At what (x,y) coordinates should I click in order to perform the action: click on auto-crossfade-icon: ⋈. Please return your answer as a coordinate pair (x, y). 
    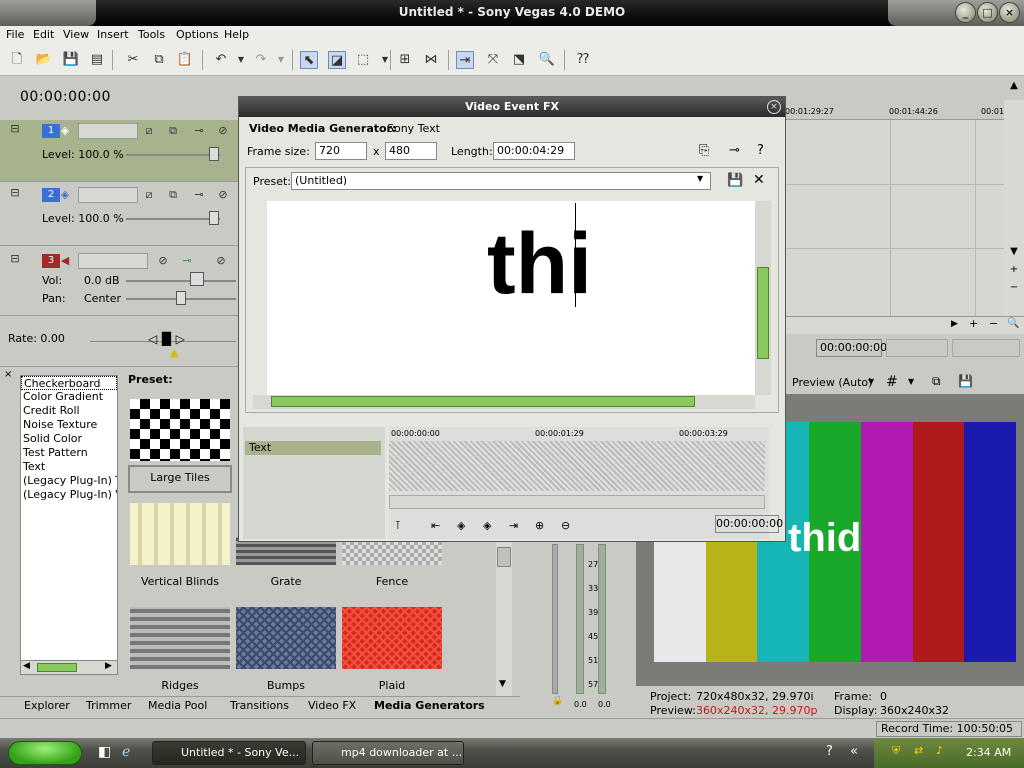
    Looking at the image, I should click on (431, 60).